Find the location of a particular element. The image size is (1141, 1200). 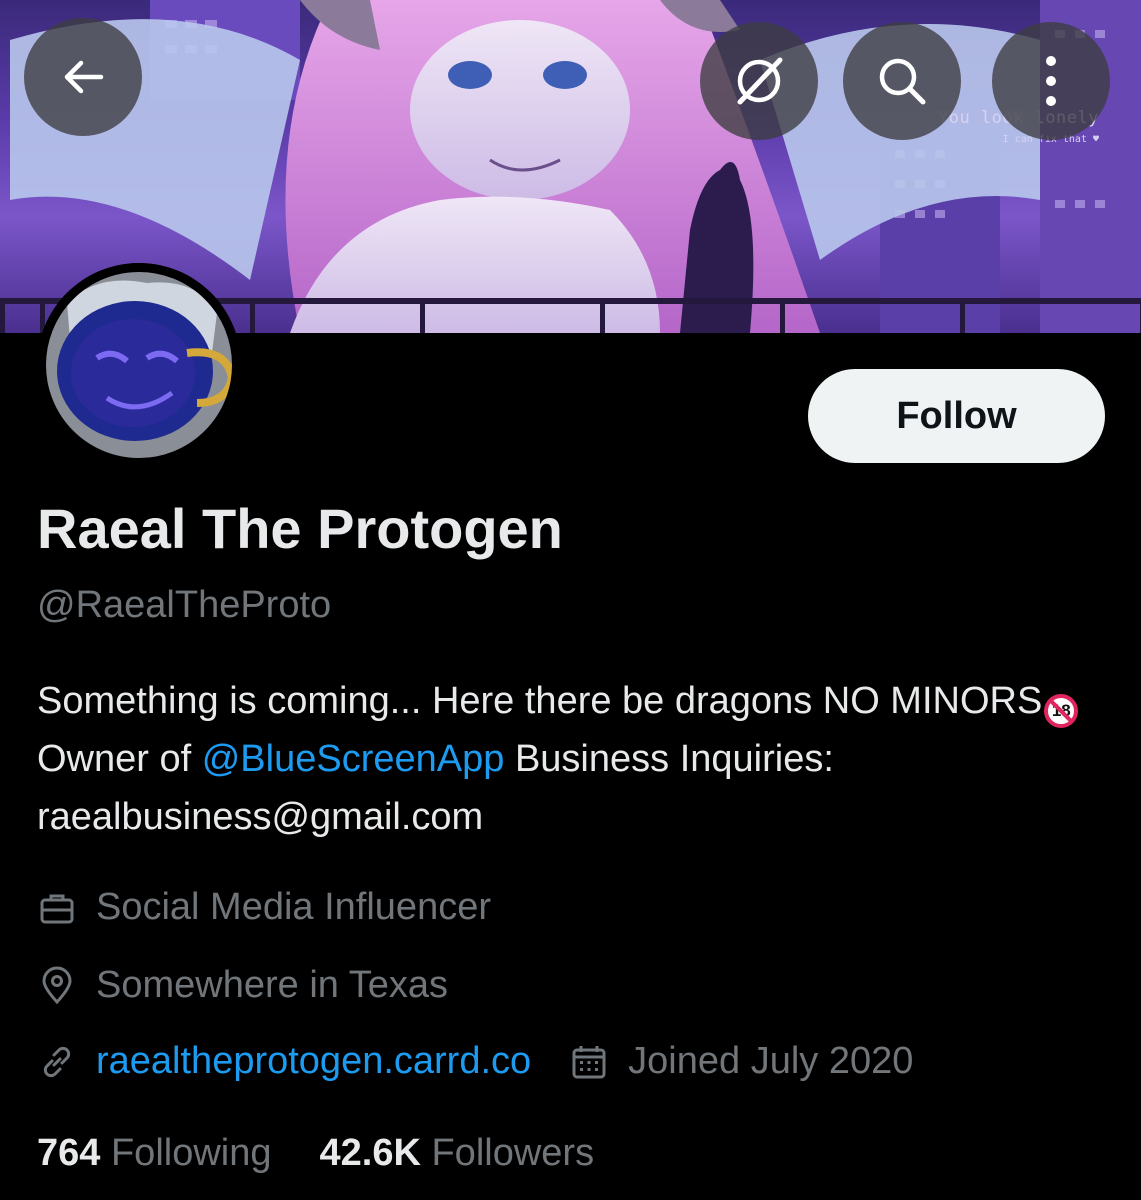

location-pin-icon is located at coordinates (57, 986).